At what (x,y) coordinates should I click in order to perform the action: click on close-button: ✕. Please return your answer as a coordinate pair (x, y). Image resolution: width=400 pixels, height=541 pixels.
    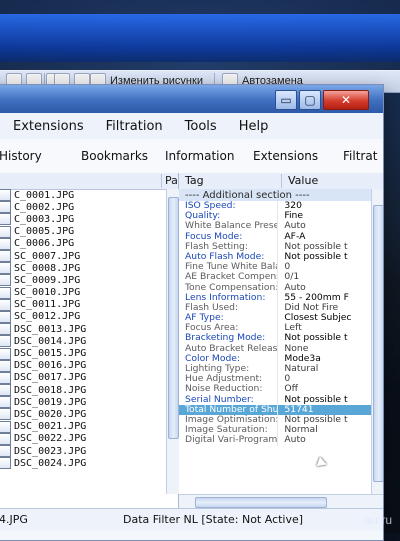
    Looking at the image, I should click on (346, 100).